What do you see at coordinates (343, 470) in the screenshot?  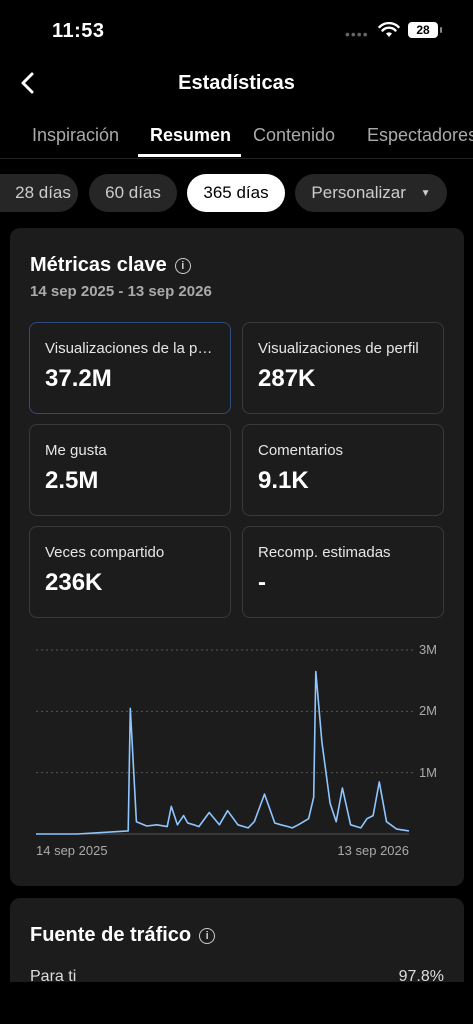 I see `metric-tile-comments: Comentarios 9.1K` at bounding box center [343, 470].